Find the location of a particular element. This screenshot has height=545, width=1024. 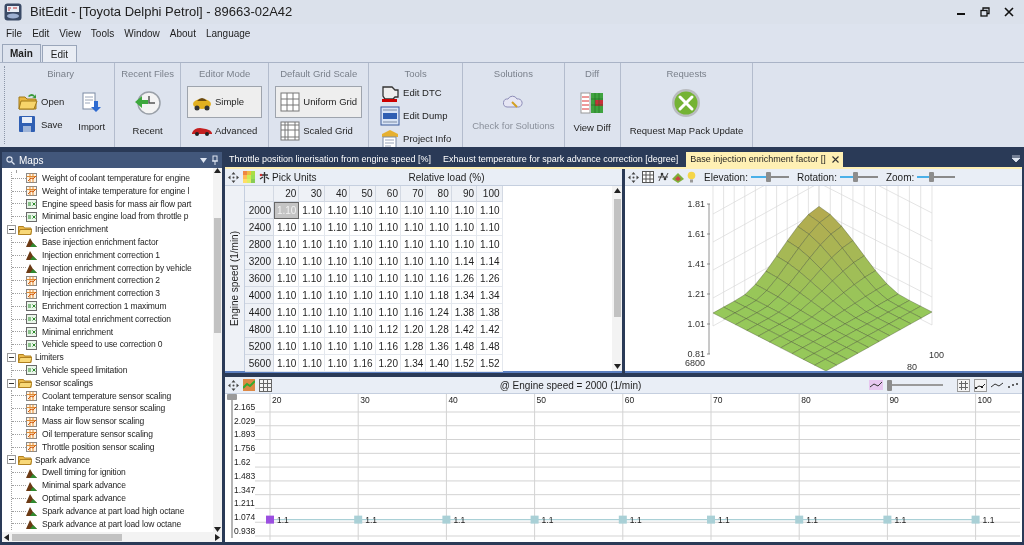

tree-folder: Injection enrichment is located at coordinates (72, 229).